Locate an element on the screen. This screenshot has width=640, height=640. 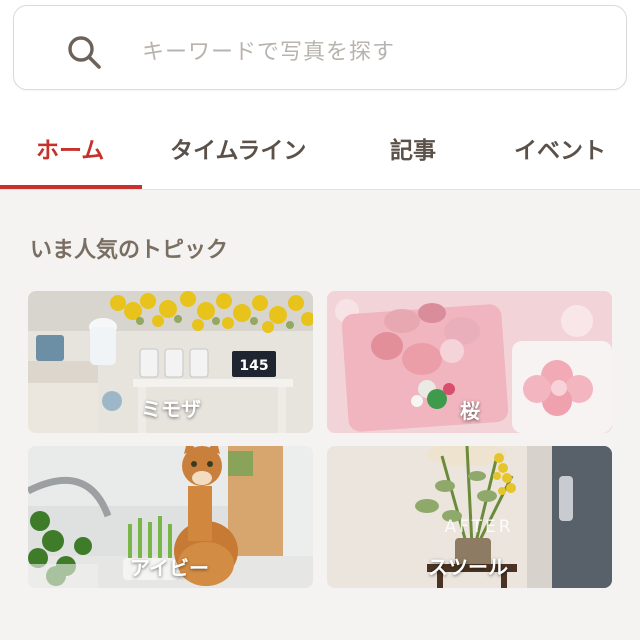
topic-card-stool: AFTER スツール is located at coordinates (469, 517).